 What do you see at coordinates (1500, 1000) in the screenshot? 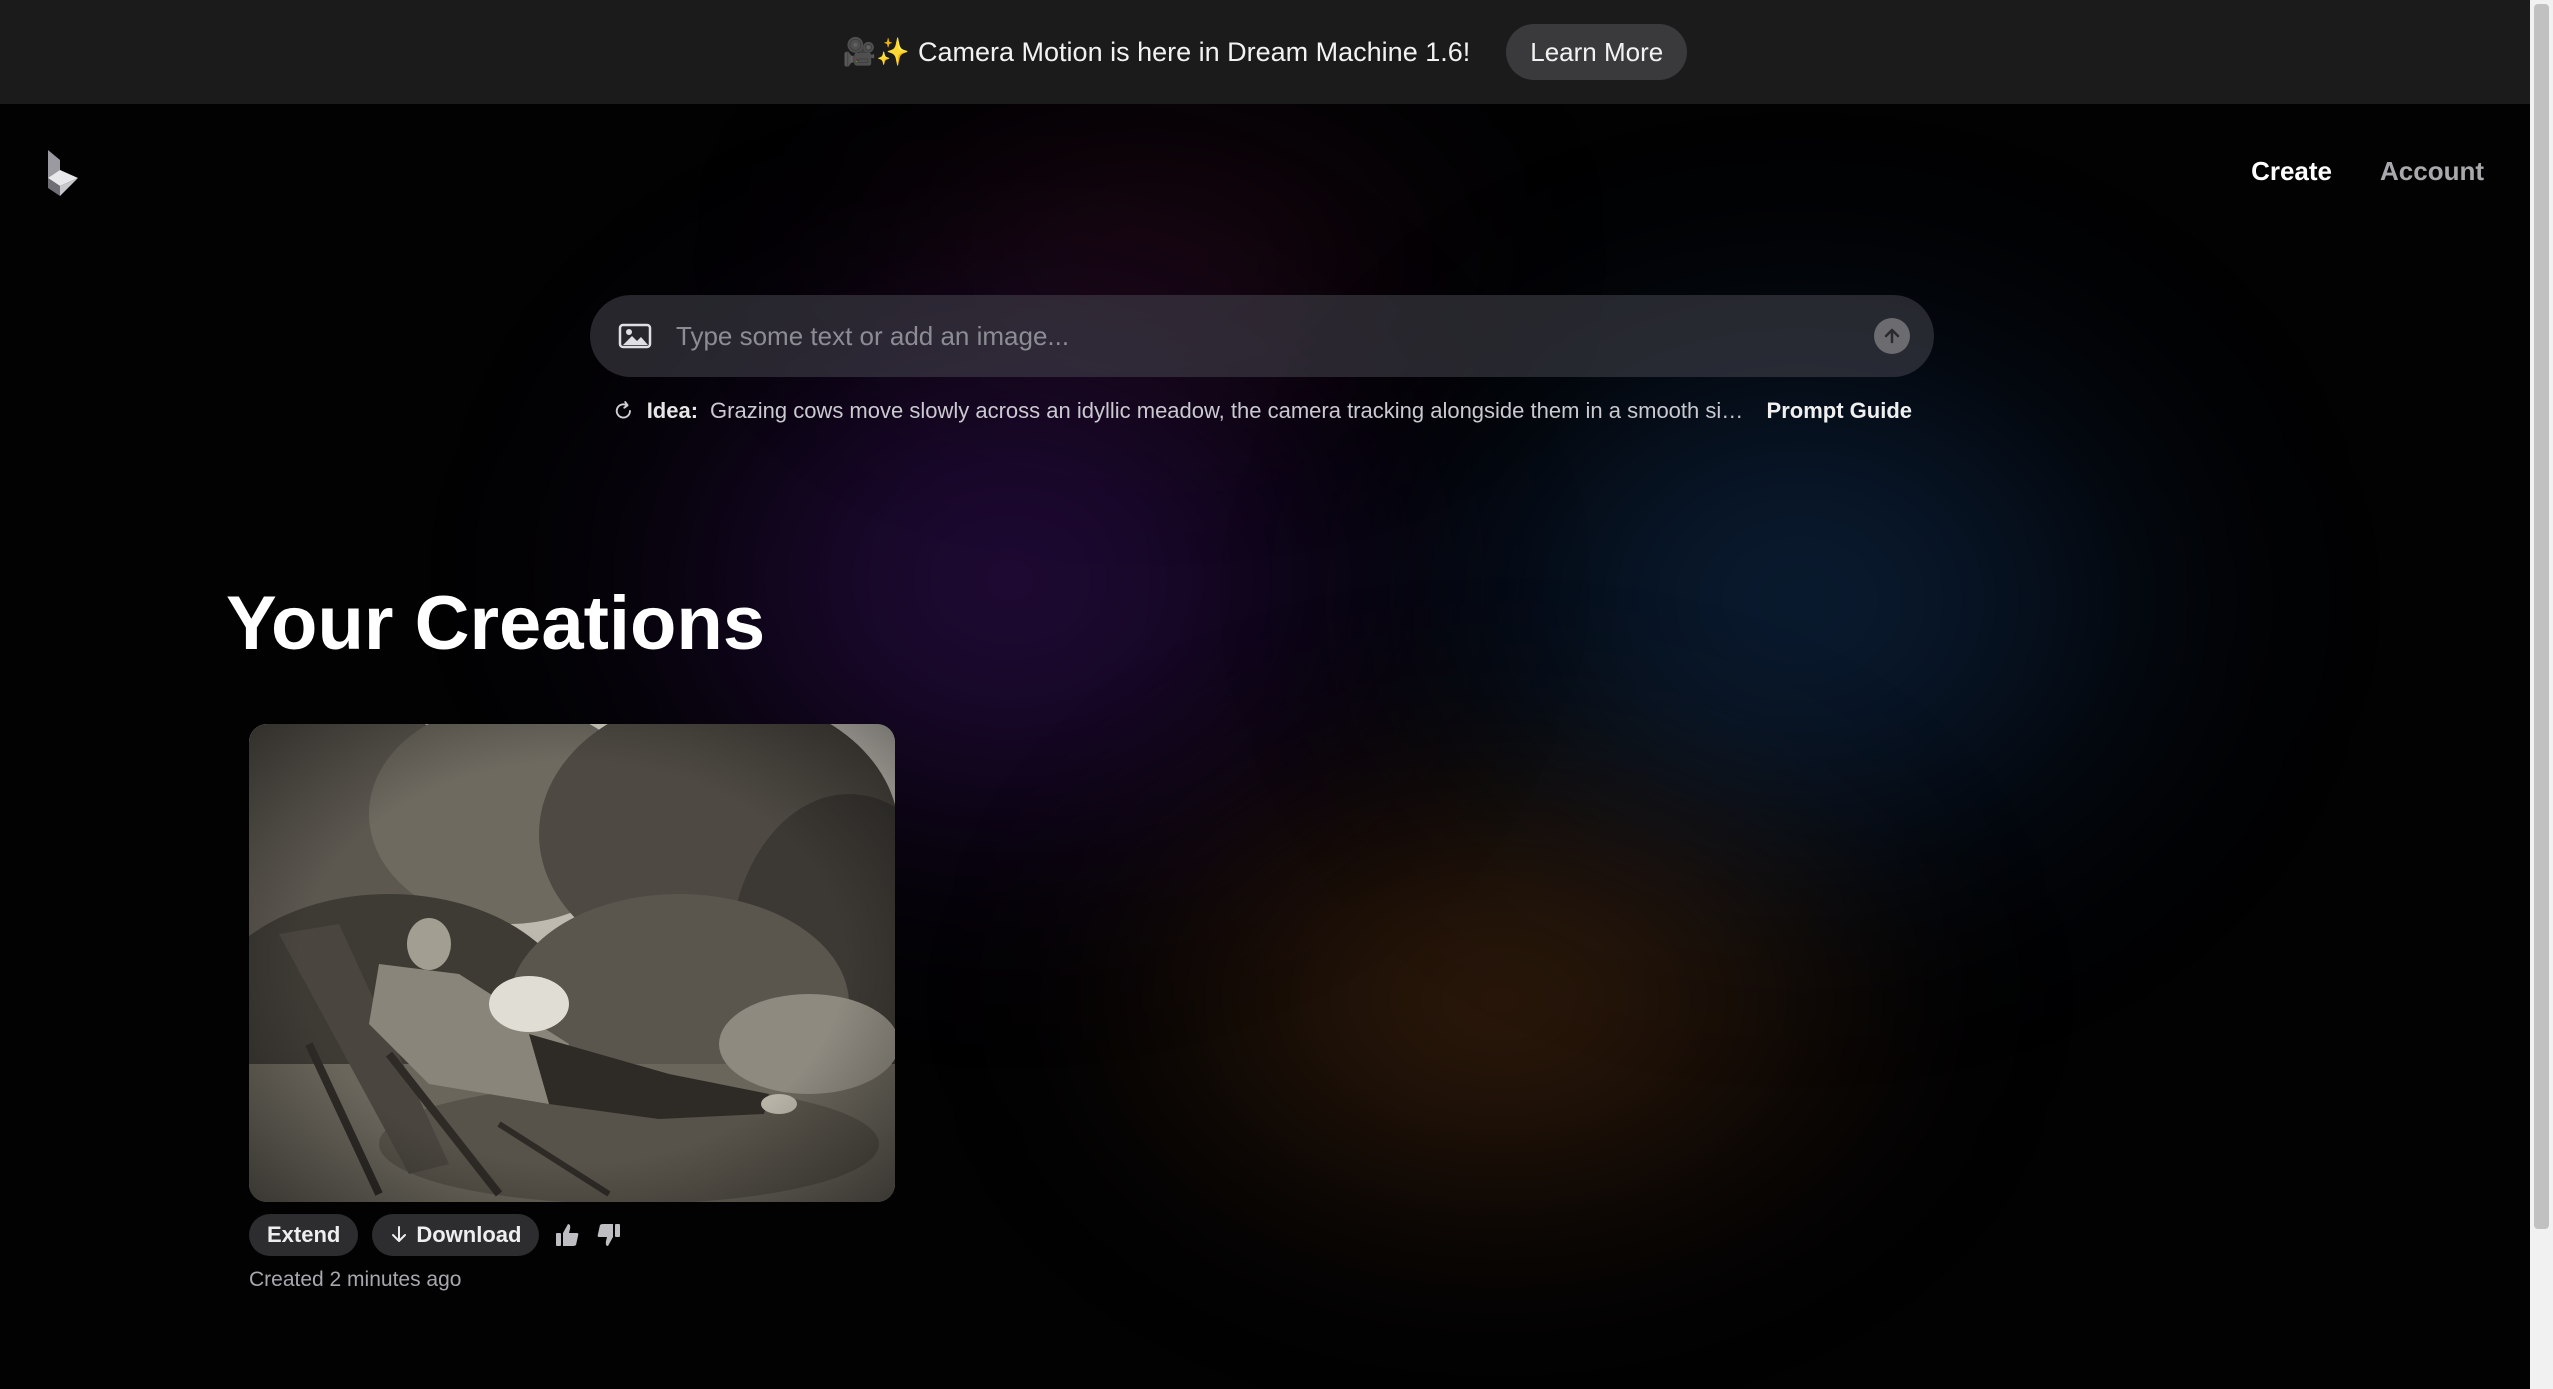
I see `background-glow` at bounding box center [1500, 1000].